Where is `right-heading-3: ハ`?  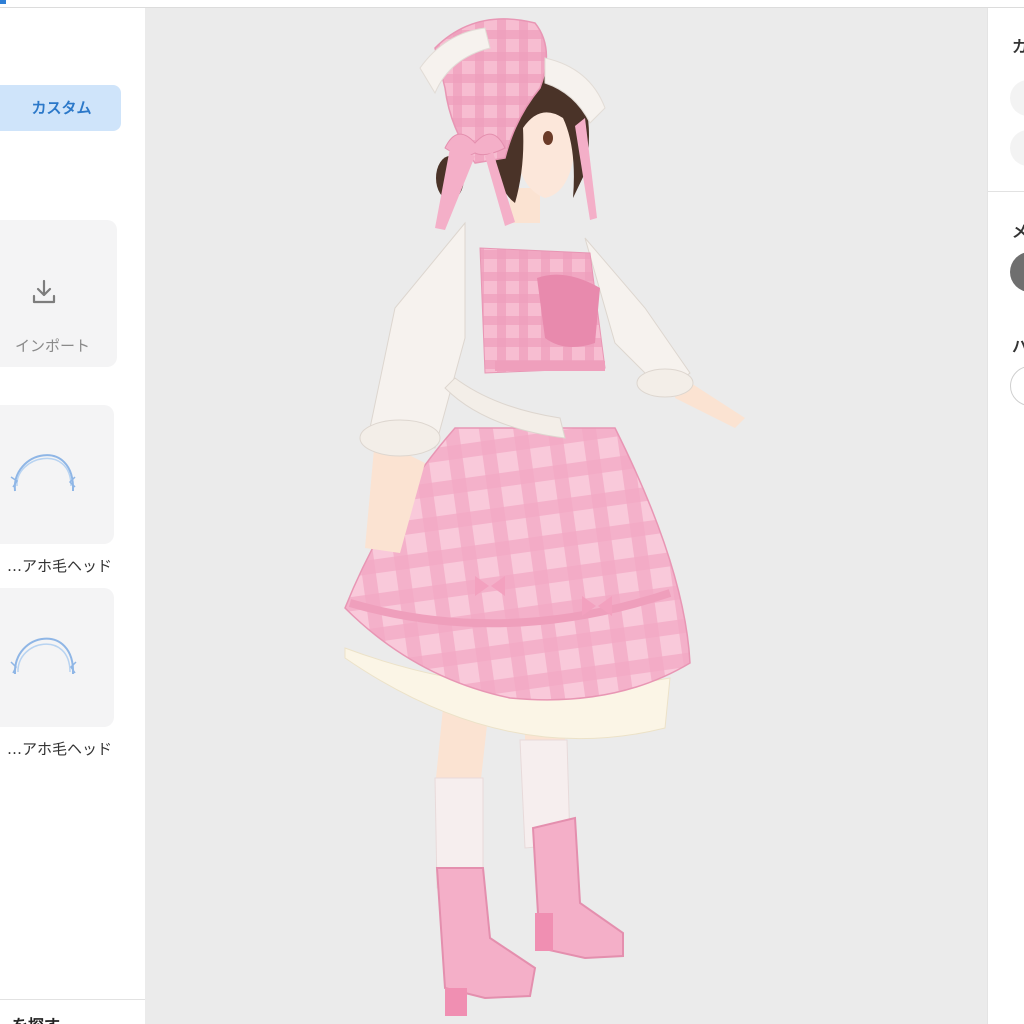 right-heading-3: ハ is located at coordinates (1018, 345).